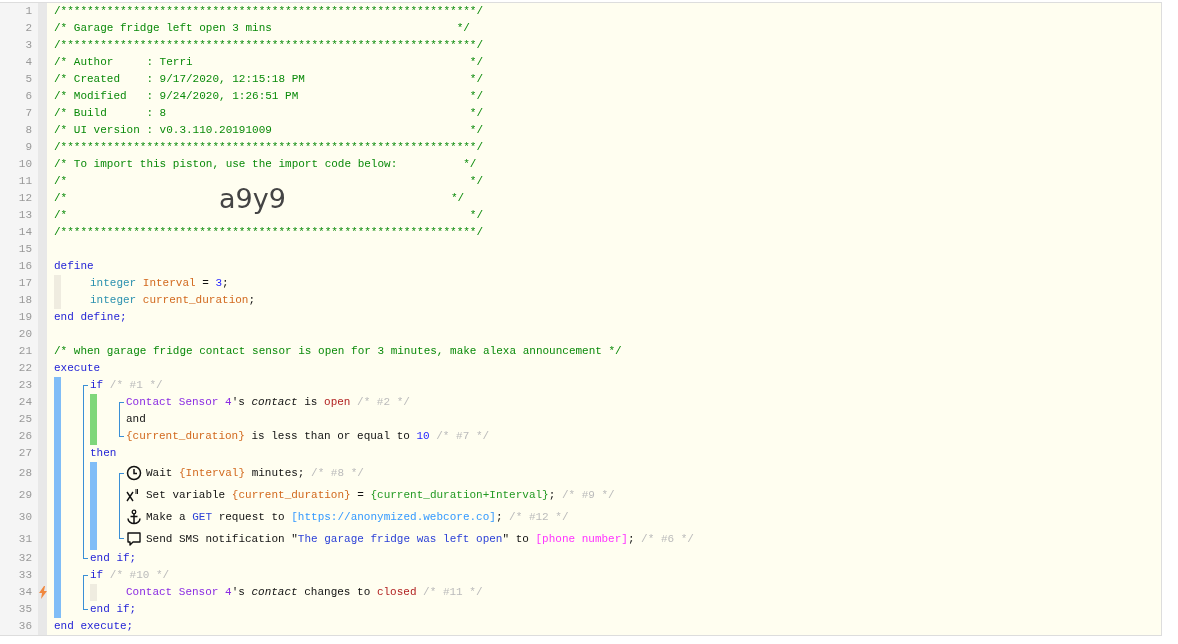 The image size is (1178, 644). I want to click on anchor-icon, so click(134, 517).